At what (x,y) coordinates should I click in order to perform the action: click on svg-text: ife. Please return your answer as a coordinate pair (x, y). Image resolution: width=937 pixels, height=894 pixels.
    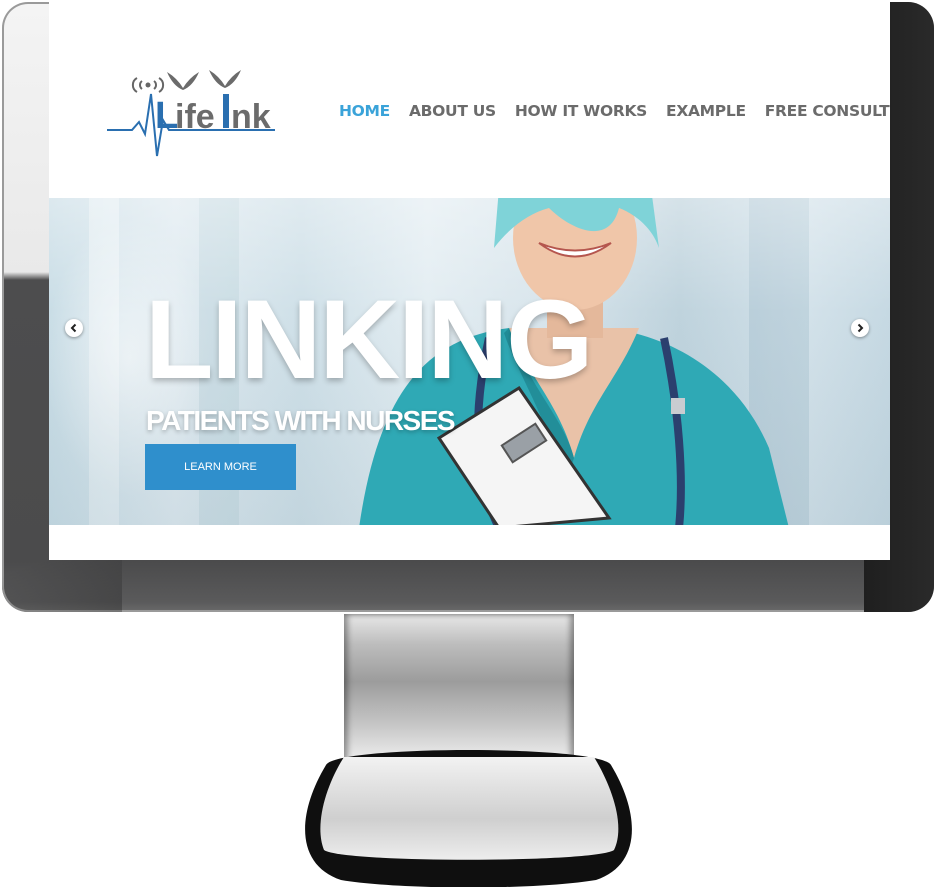
    Looking at the image, I should click on (195, 117).